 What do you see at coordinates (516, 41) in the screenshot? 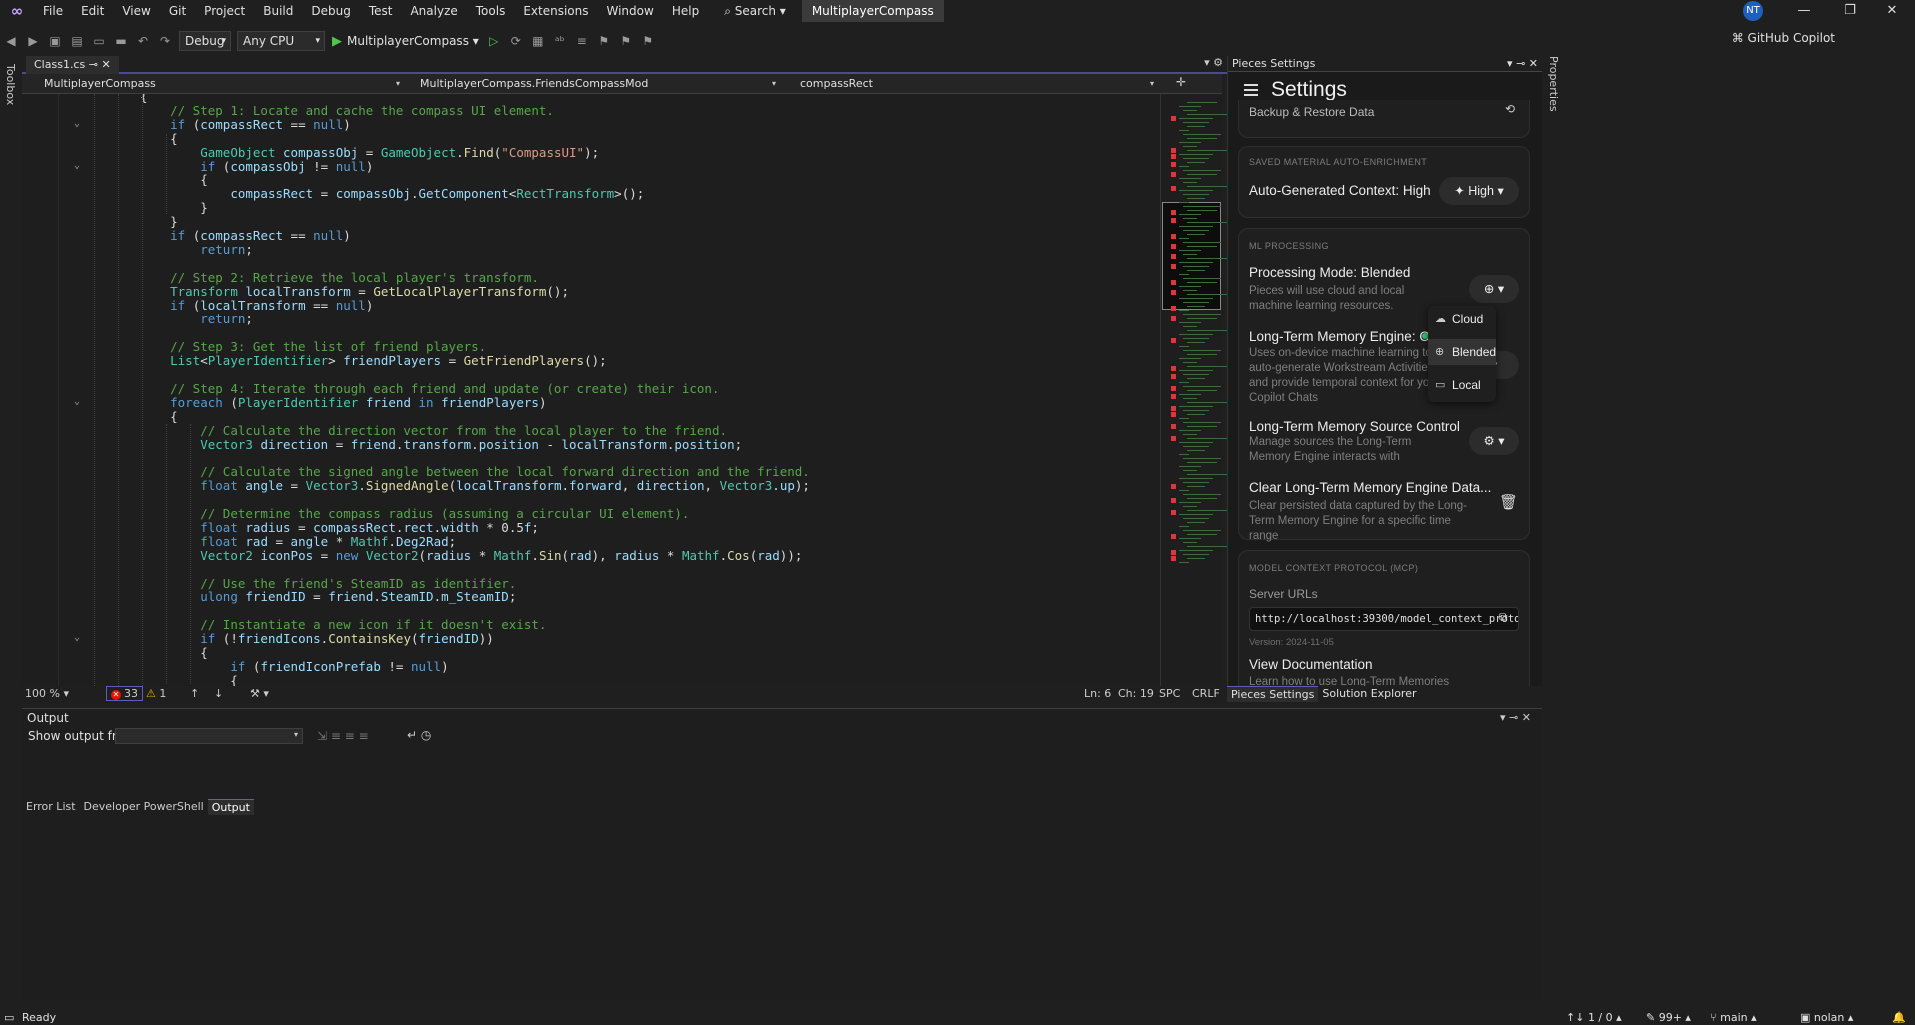
I see `hot-reload-icon: ⟳` at bounding box center [516, 41].